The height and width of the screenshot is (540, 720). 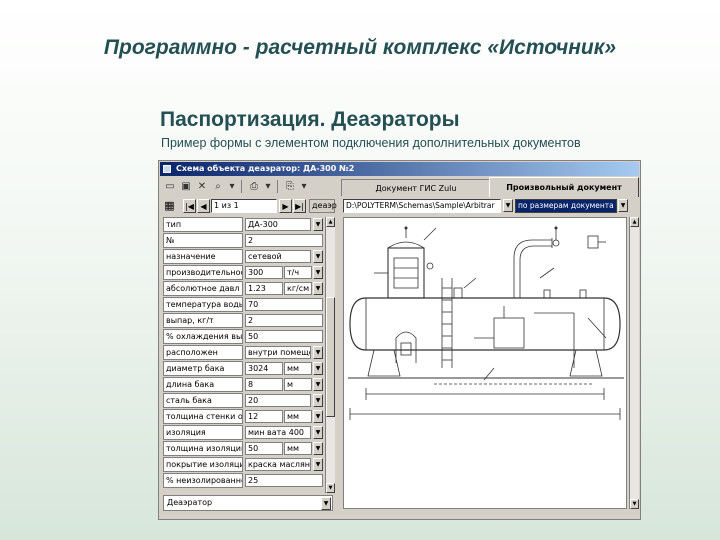 I want to click on property-row: тип ДА-300 ▼, so click(x=245, y=224).